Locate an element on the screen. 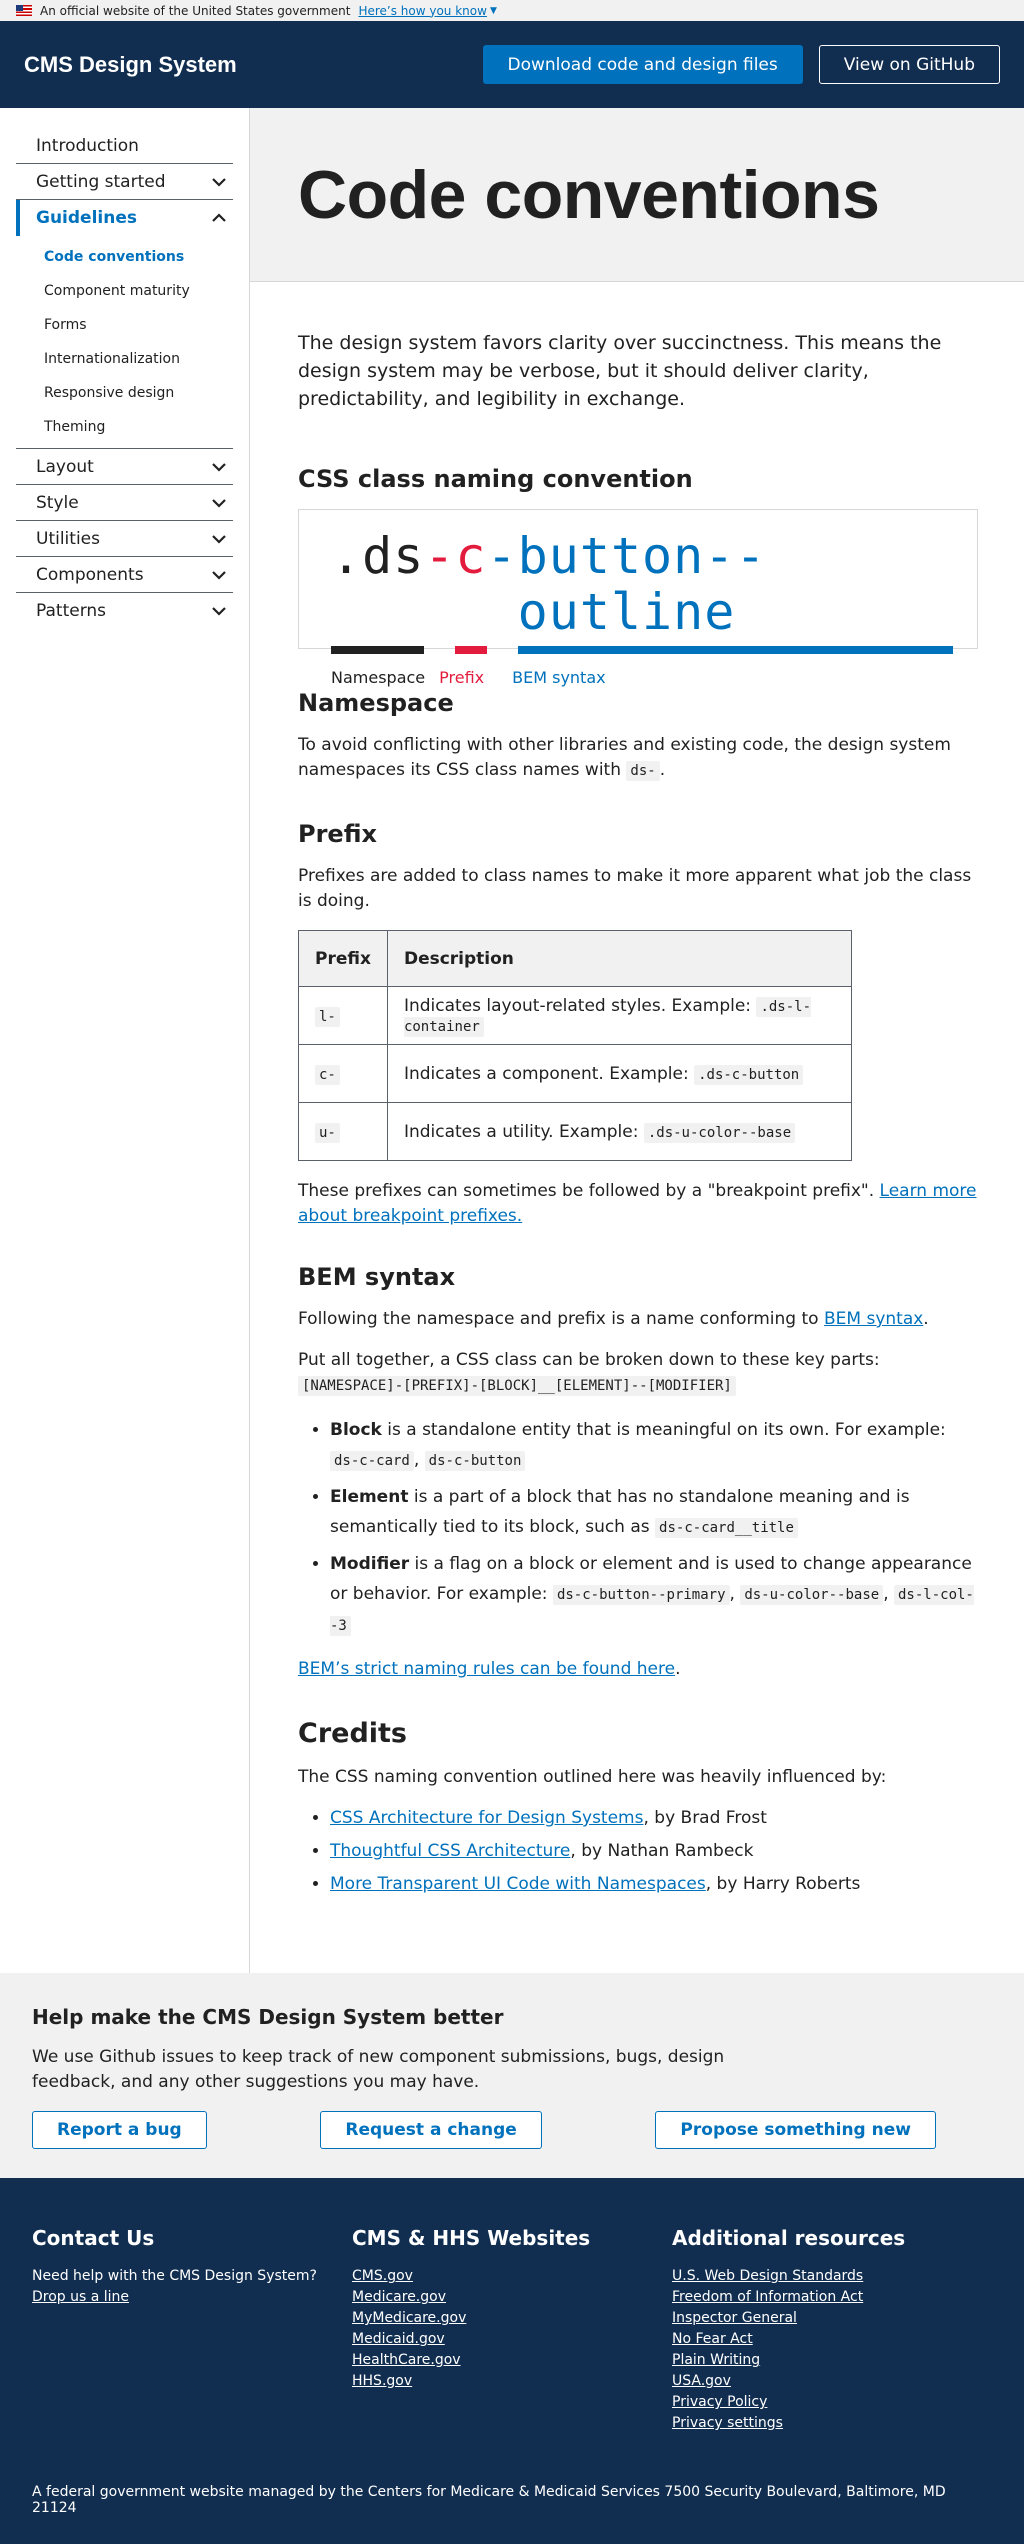 This screenshot has width=1024, height=2544. drop-us-a-line-link: Drop us a line is located at coordinates (192, 2297).